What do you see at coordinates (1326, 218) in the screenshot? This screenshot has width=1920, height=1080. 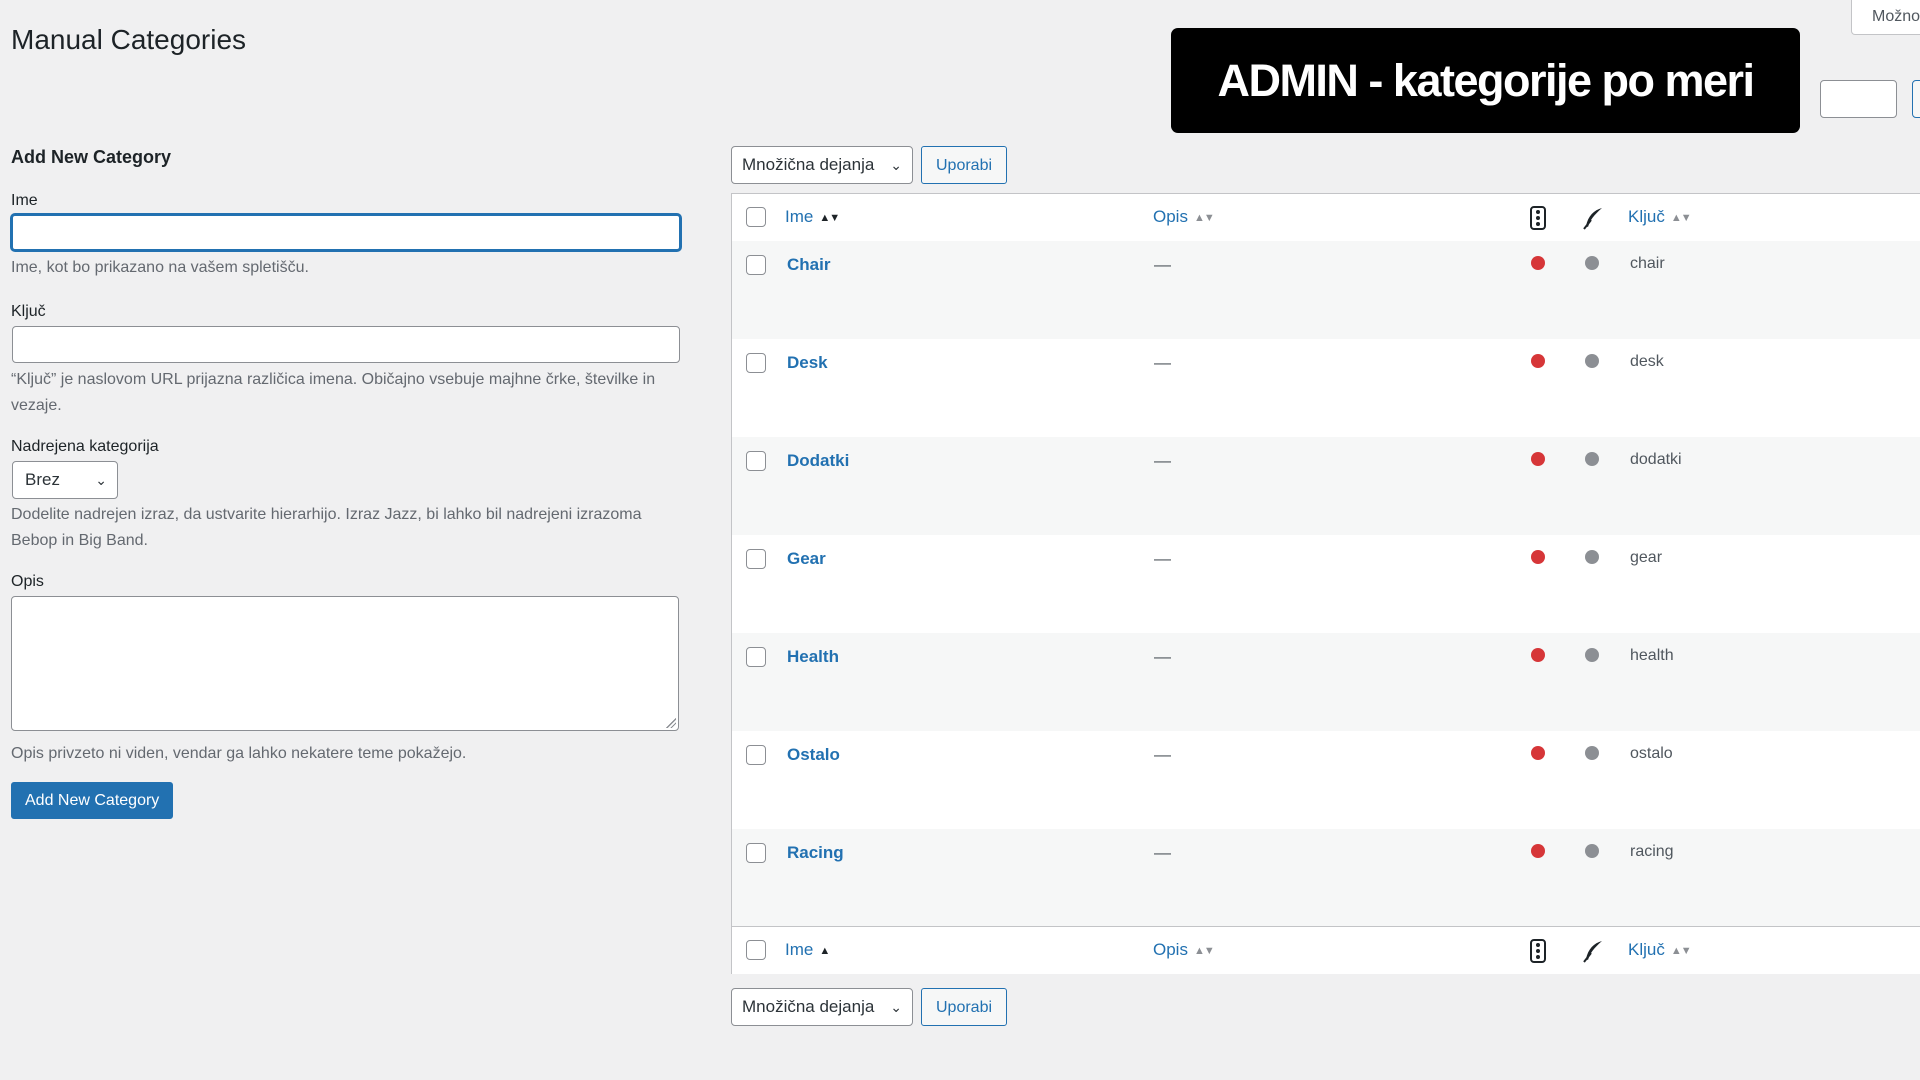 I see `table-header: Ime ▲▼ Opis ▲▼ Ključ ▲▼` at bounding box center [1326, 218].